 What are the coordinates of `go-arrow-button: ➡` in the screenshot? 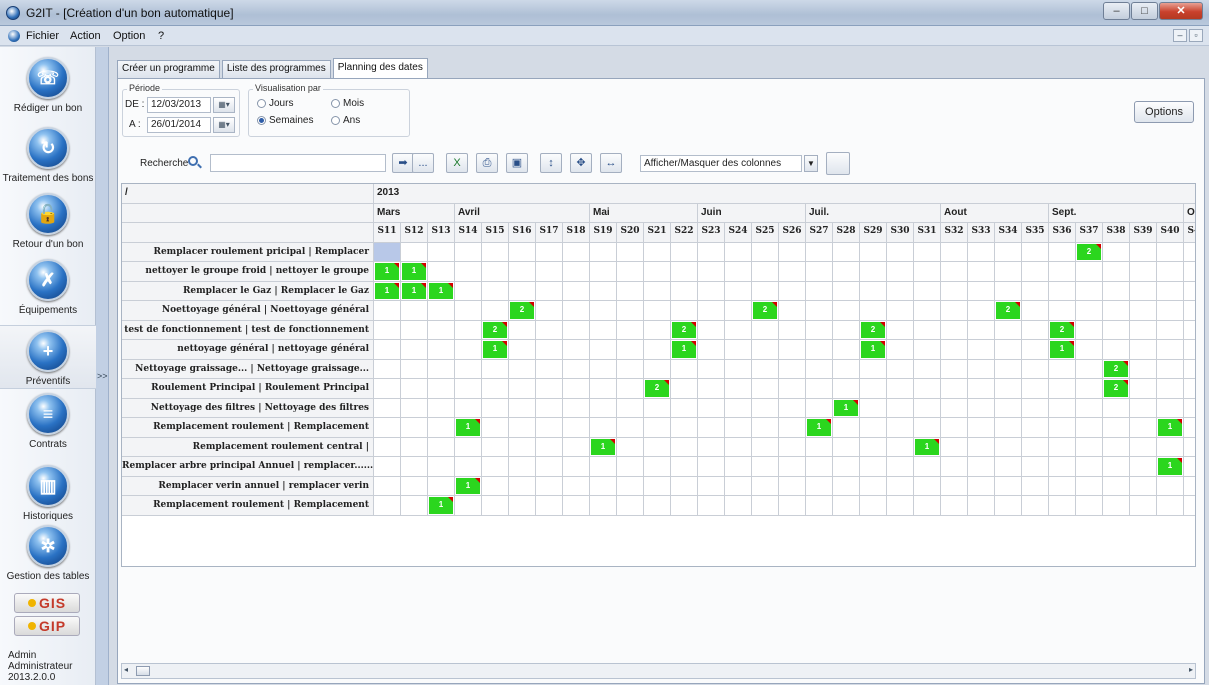 It's located at (403, 163).